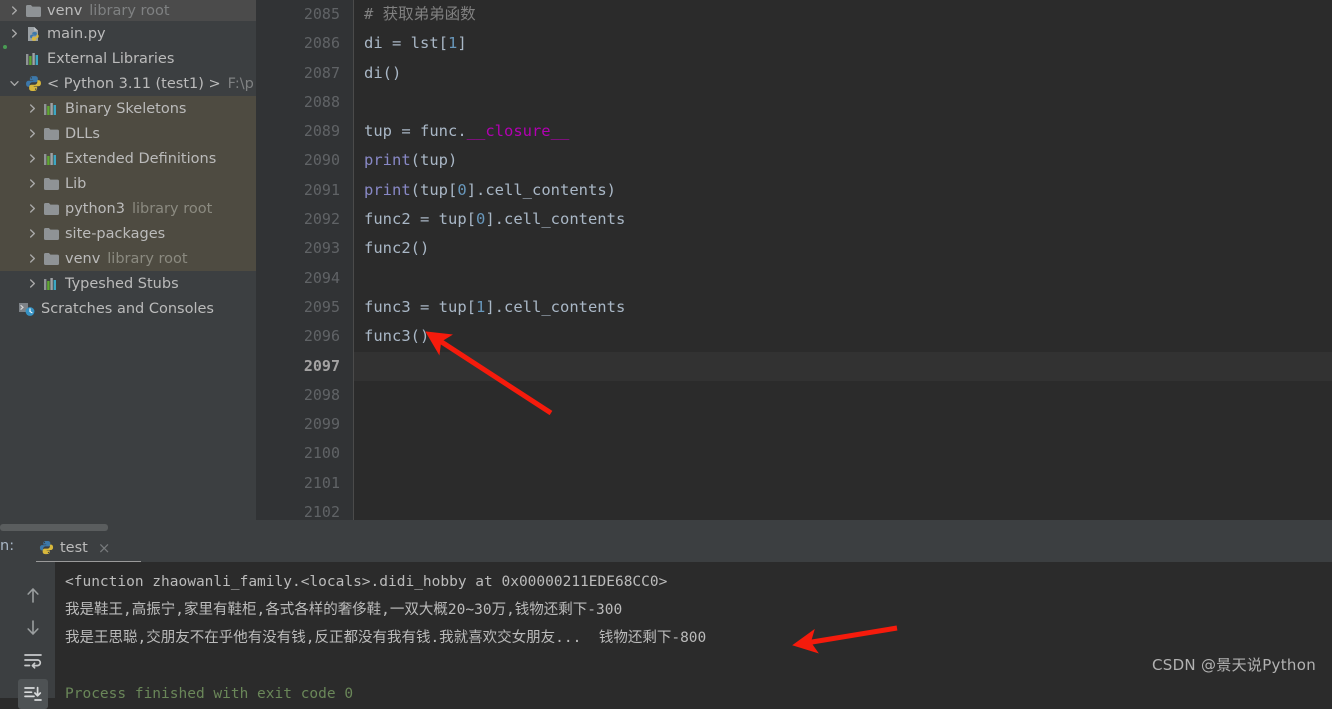 The width and height of the screenshot is (1332, 709). I want to click on code-token-plain: func2(), so click(397, 248).